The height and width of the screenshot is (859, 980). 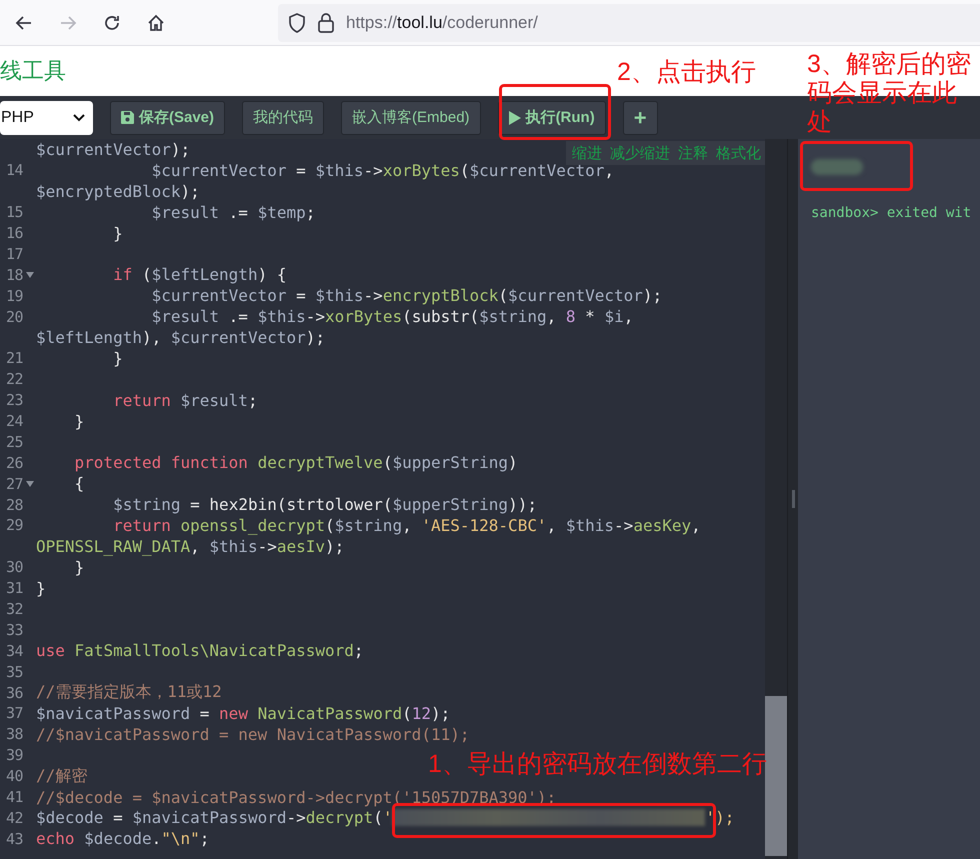 What do you see at coordinates (693, 153) in the screenshot?
I see `quick-action-link: 注释` at bounding box center [693, 153].